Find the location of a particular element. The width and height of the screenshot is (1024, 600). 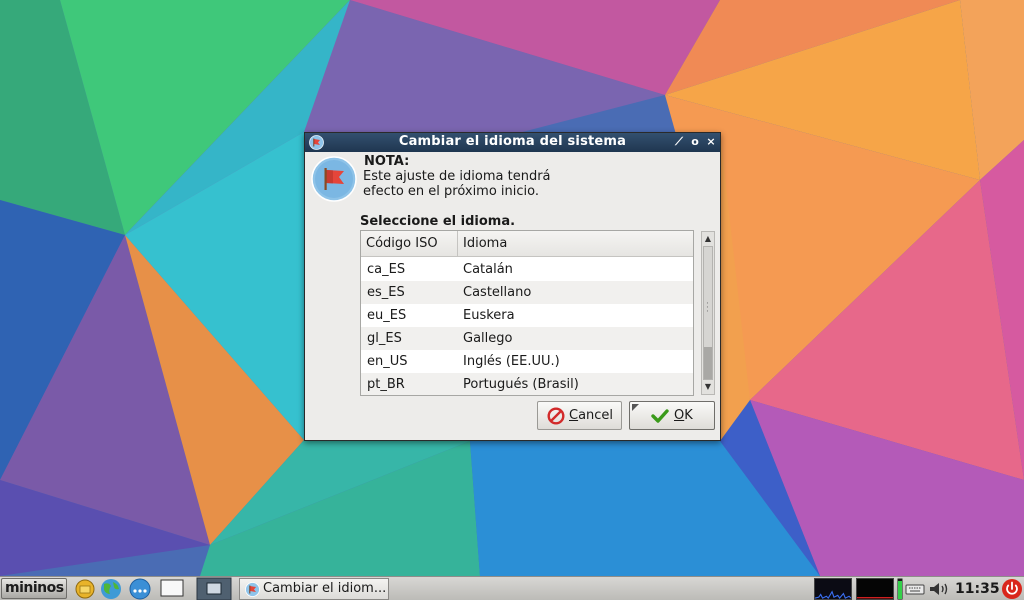

clock: 11:35 is located at coordinates (977, 589).